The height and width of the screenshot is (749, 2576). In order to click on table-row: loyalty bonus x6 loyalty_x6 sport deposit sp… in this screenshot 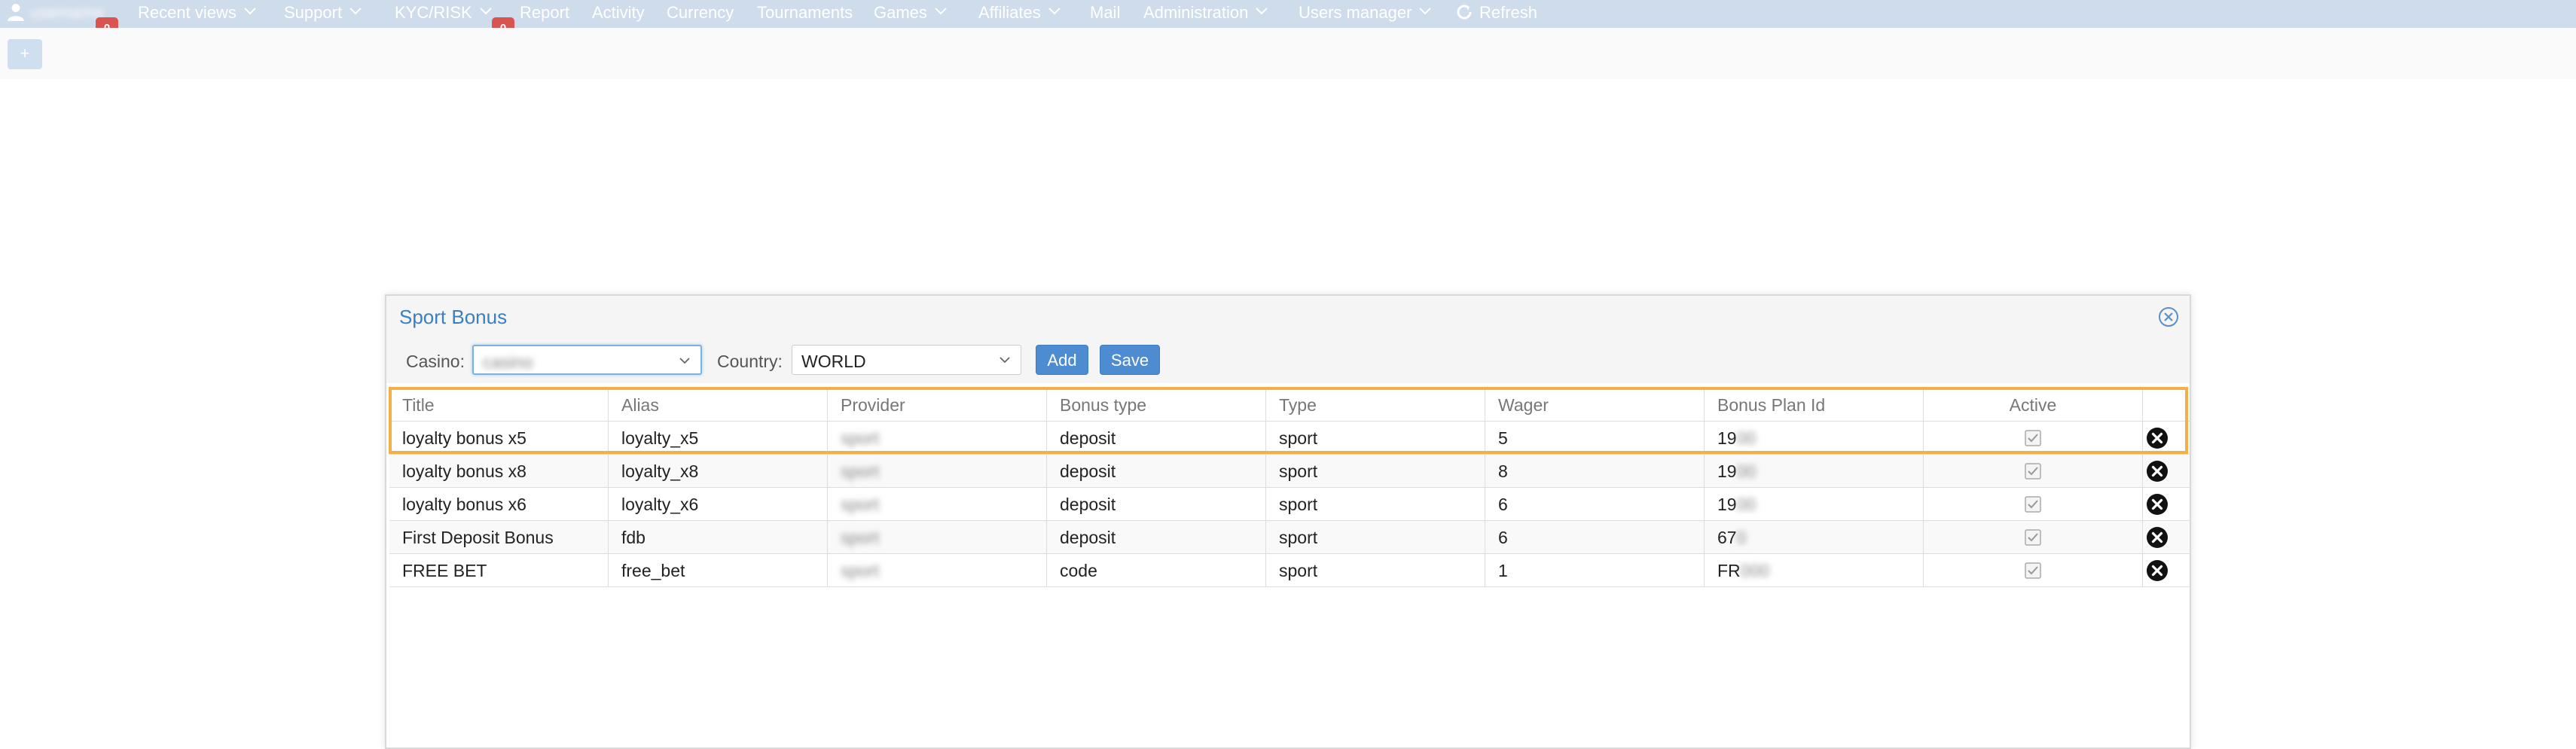, I will do `click(1290, 504)`.